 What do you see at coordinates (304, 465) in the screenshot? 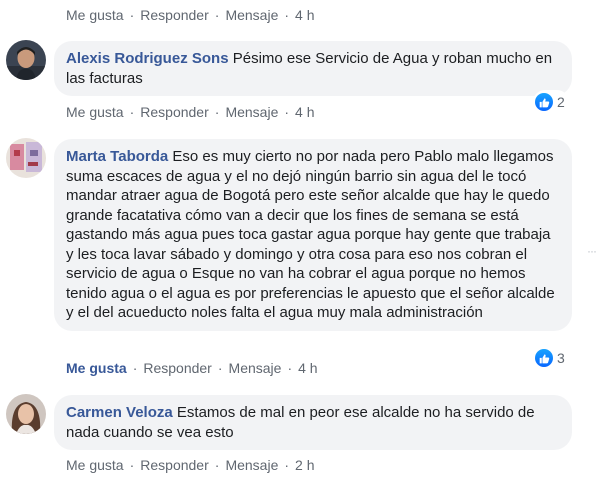
I see `timestamp: 2 h` at bounding box center [304, 465].